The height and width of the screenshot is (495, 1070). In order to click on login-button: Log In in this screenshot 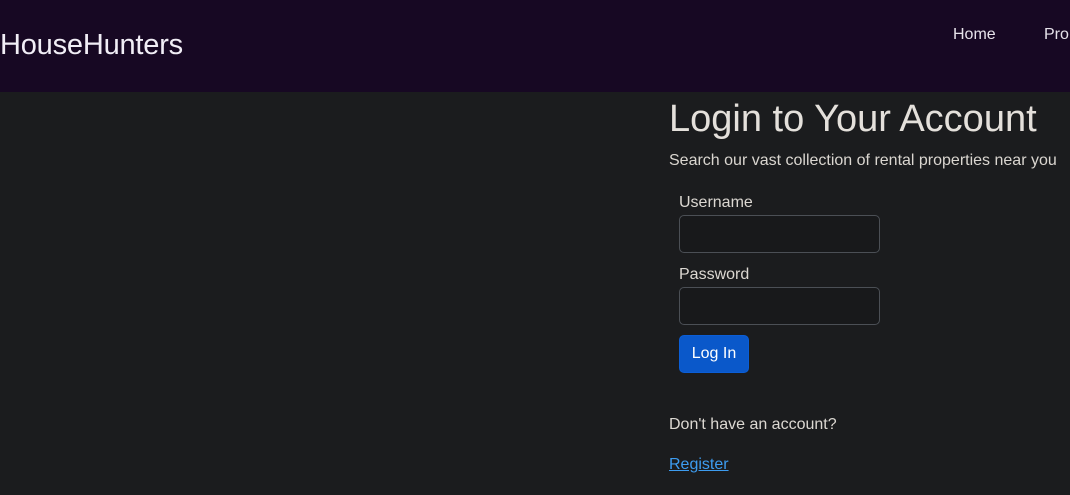, I will do `click(714, 354)`.